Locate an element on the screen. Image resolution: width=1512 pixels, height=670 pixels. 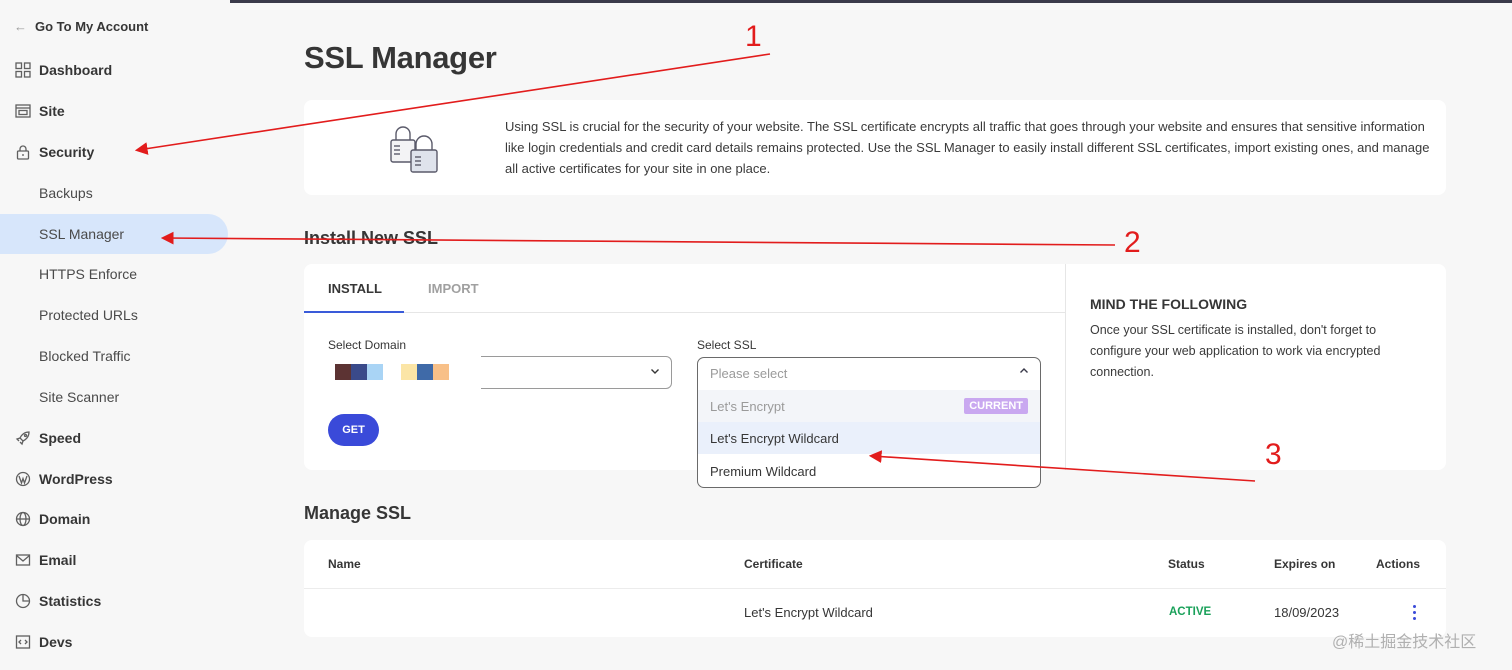
annotation-1: 1 is located at coordinates (753, 36).